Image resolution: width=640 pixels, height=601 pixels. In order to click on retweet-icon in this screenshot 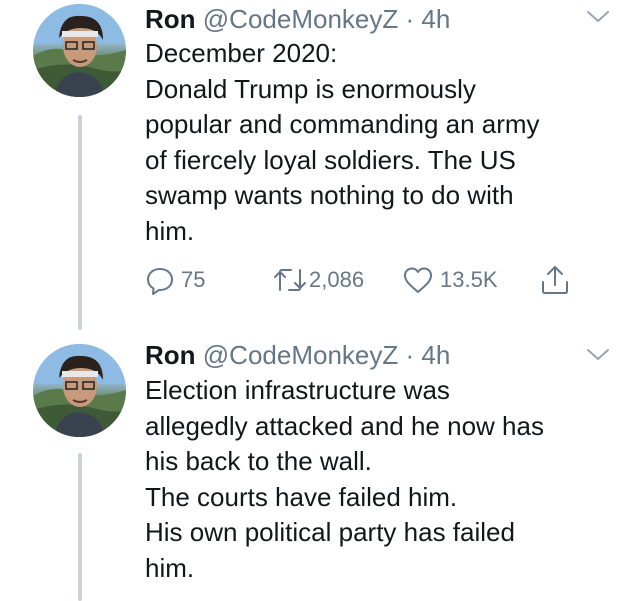, I will do `click(290, 280)`.